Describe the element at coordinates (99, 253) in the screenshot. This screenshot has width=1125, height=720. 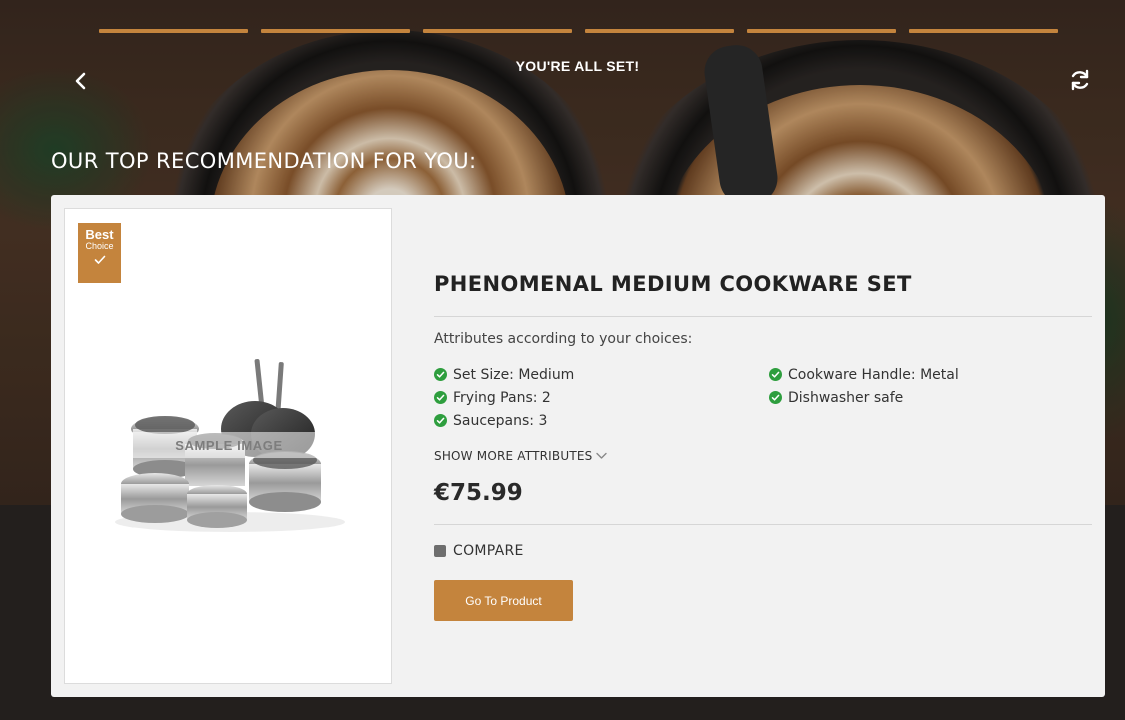
I see `best-choice-badge: Best Choice` at that location.